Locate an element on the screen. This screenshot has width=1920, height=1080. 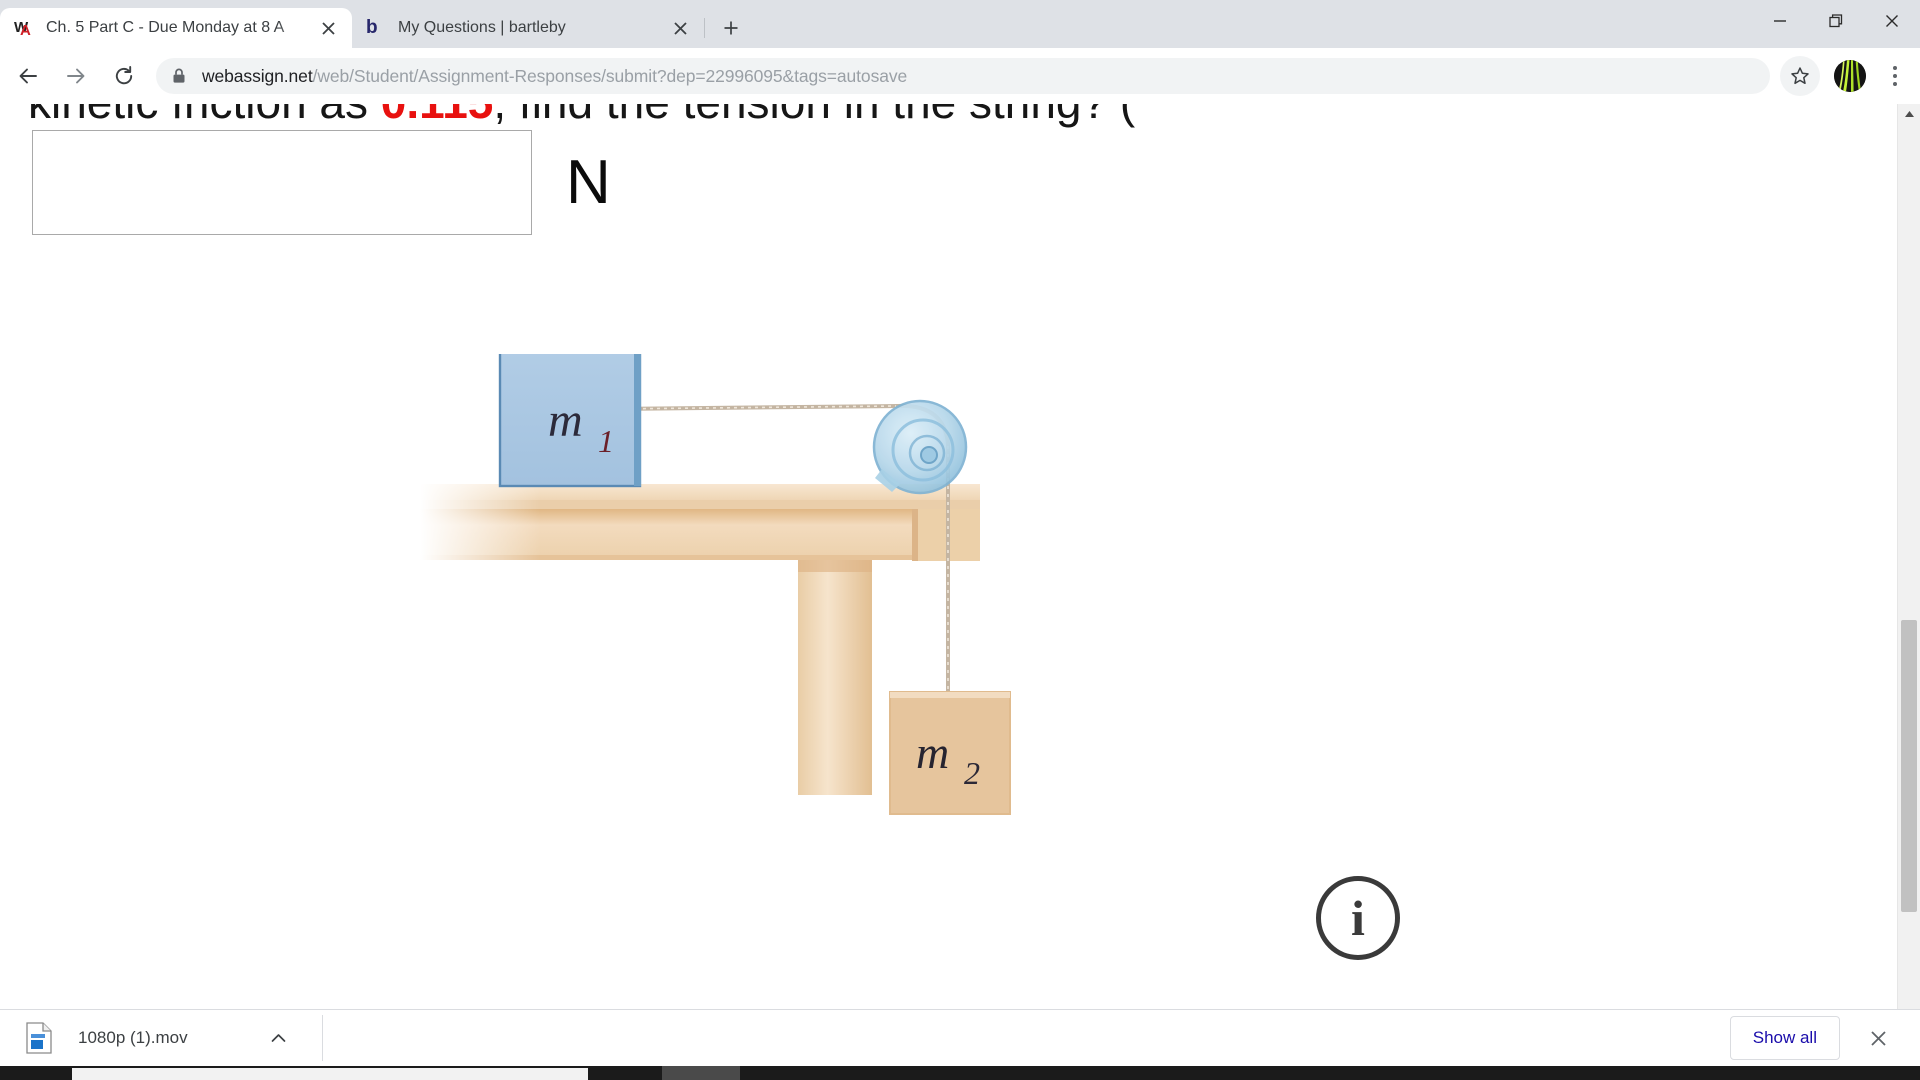
chevron-up-icon is located at coordinates (279, 1038).